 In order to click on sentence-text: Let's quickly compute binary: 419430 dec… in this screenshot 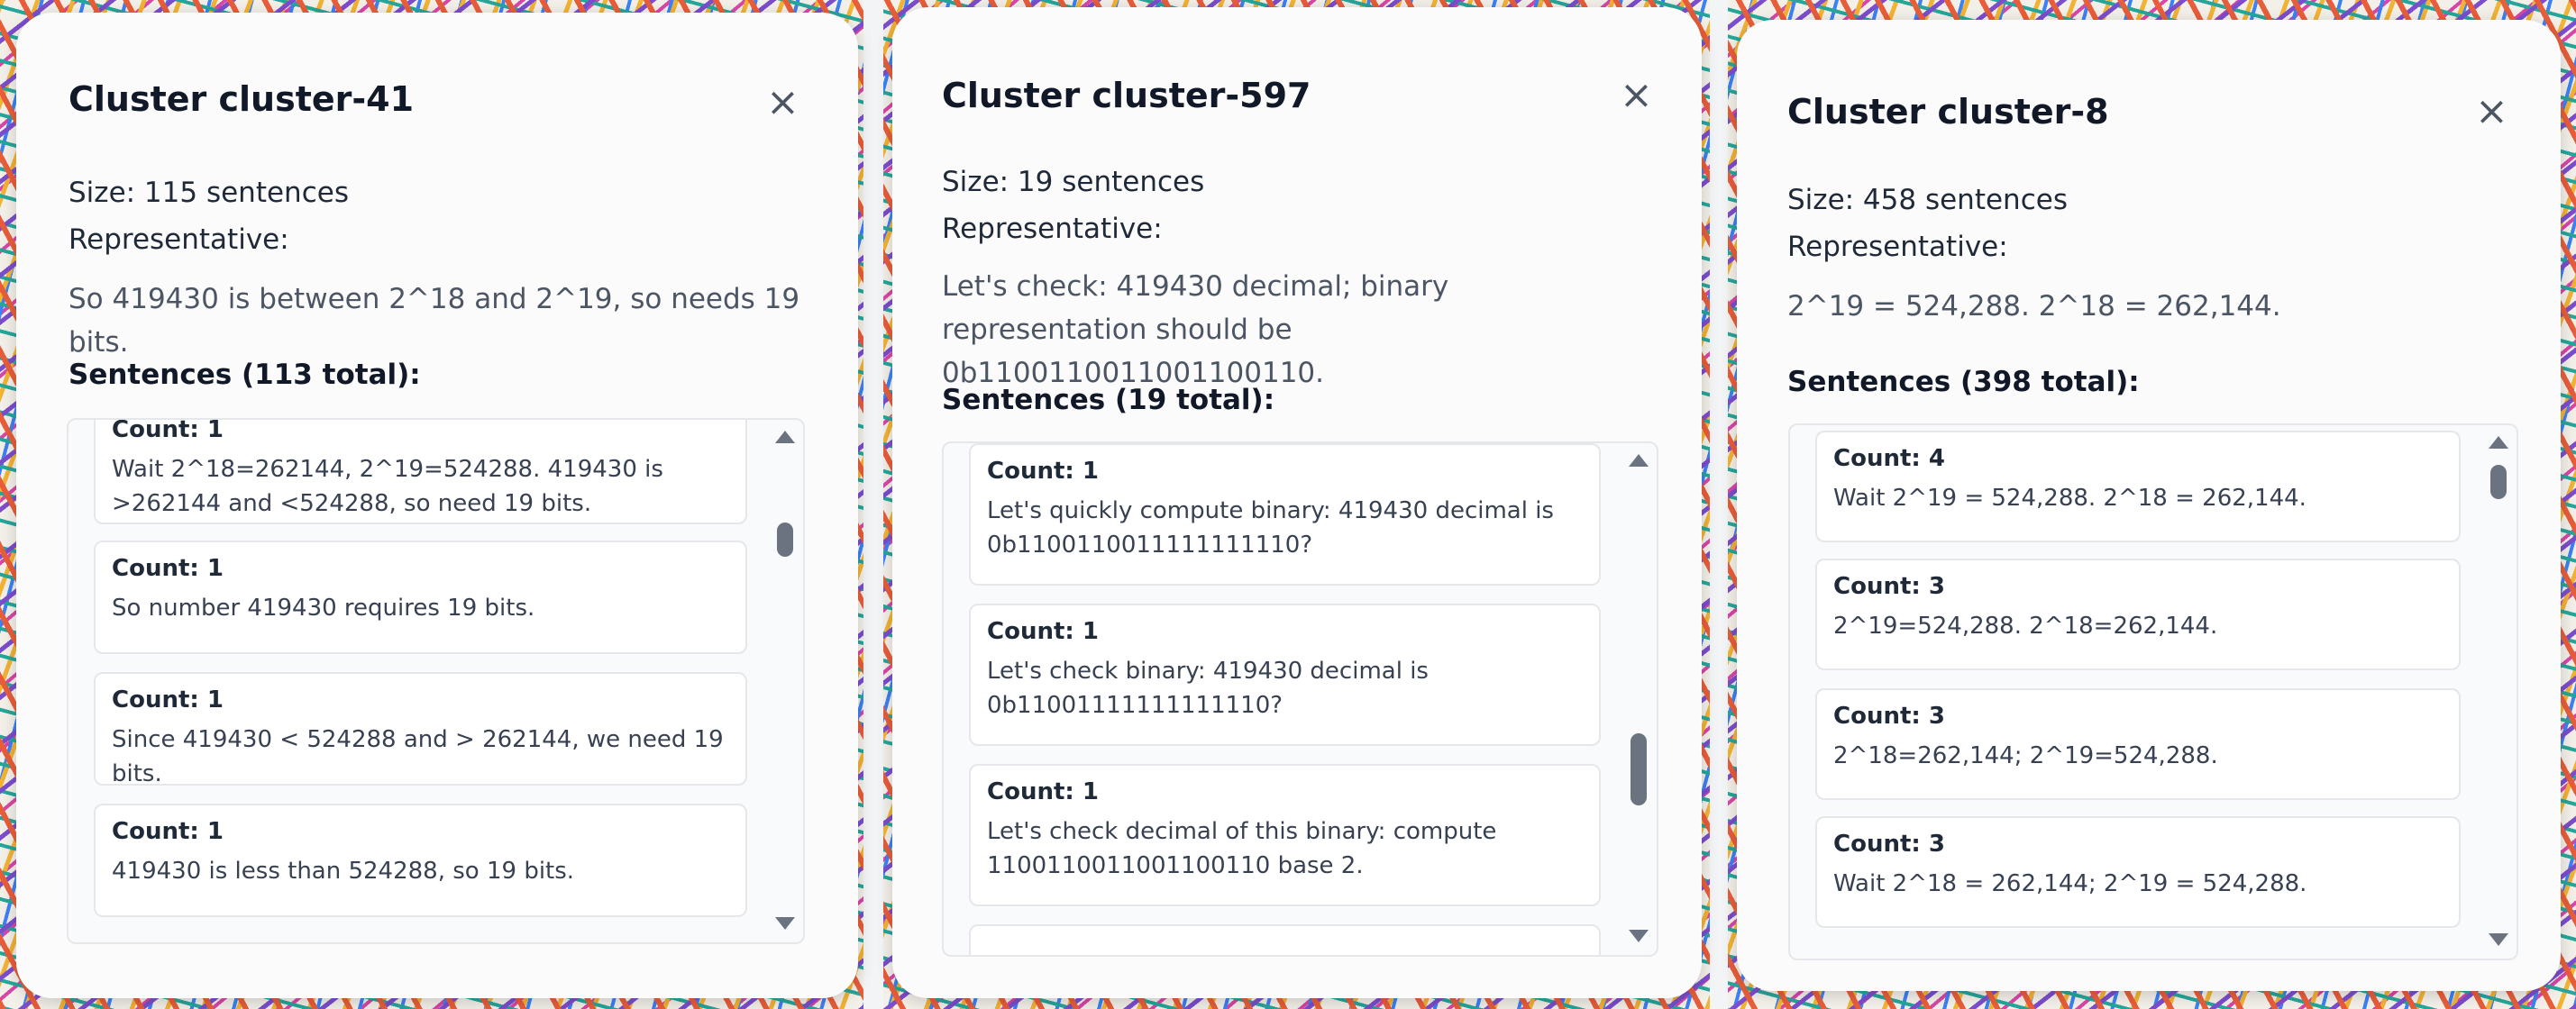, I will do `click(1270, 528)`.